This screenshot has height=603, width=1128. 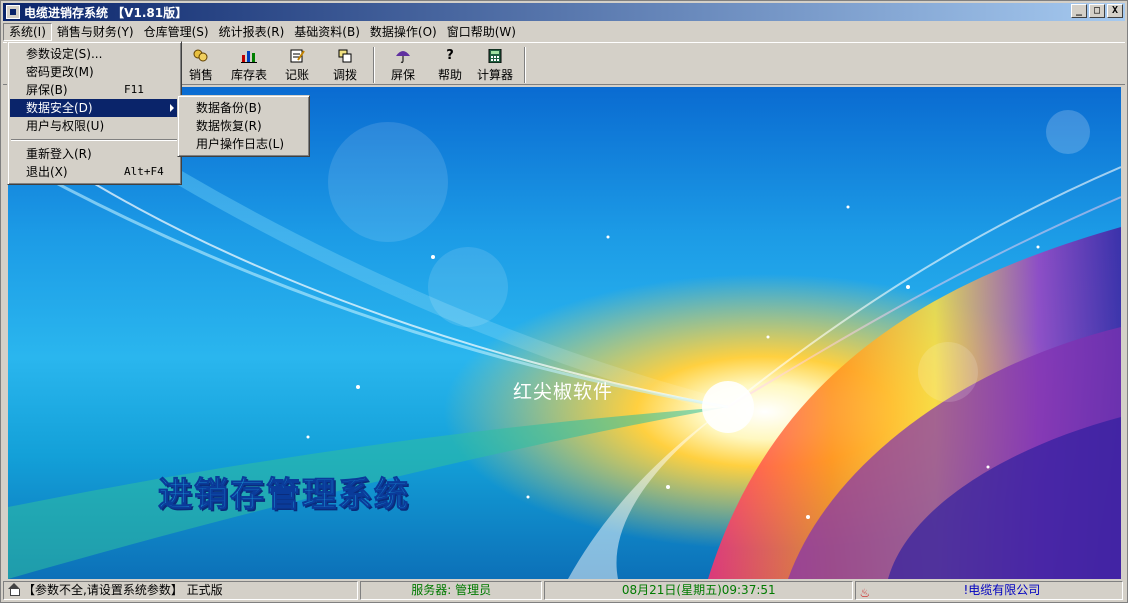 I want to click on toolbar-help-button: ? 帮助, so click(x=450, y=65).